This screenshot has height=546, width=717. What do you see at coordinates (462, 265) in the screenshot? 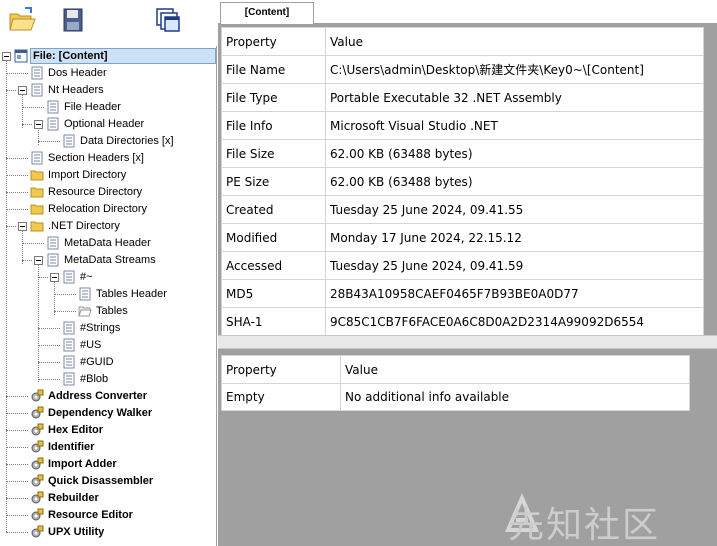
I see `table-row: Accessed Tuesday 25 June 2024, 09.41.59` at bounding box center [462, 265].